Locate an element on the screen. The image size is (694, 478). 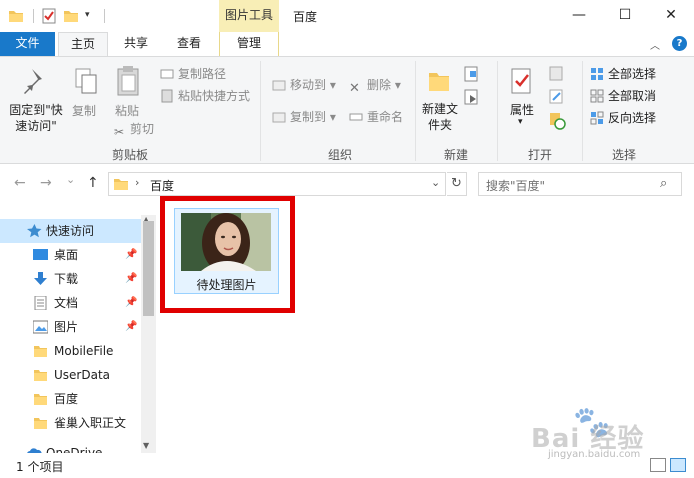
paste-shortcut-button: 粘贴快捷方式 is located at coordinates (205, 96).